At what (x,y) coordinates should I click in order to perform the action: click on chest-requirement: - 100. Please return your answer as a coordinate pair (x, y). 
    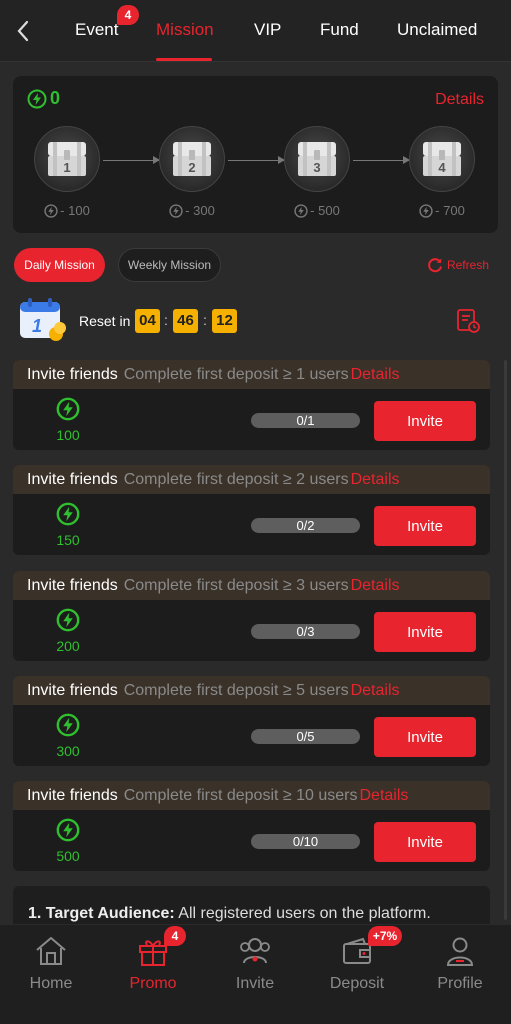
    Looking at the image, I should click on (67, 210).